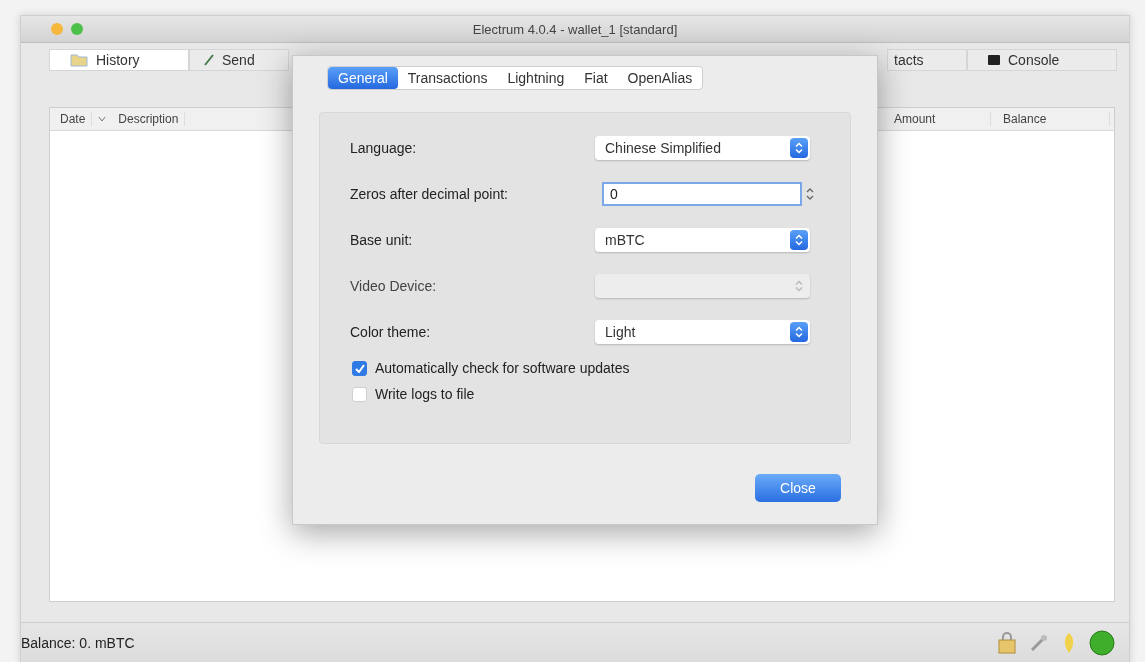 This screenshot has width=1145, height=662. I want to click on column-header: Description, so click(149, 119).